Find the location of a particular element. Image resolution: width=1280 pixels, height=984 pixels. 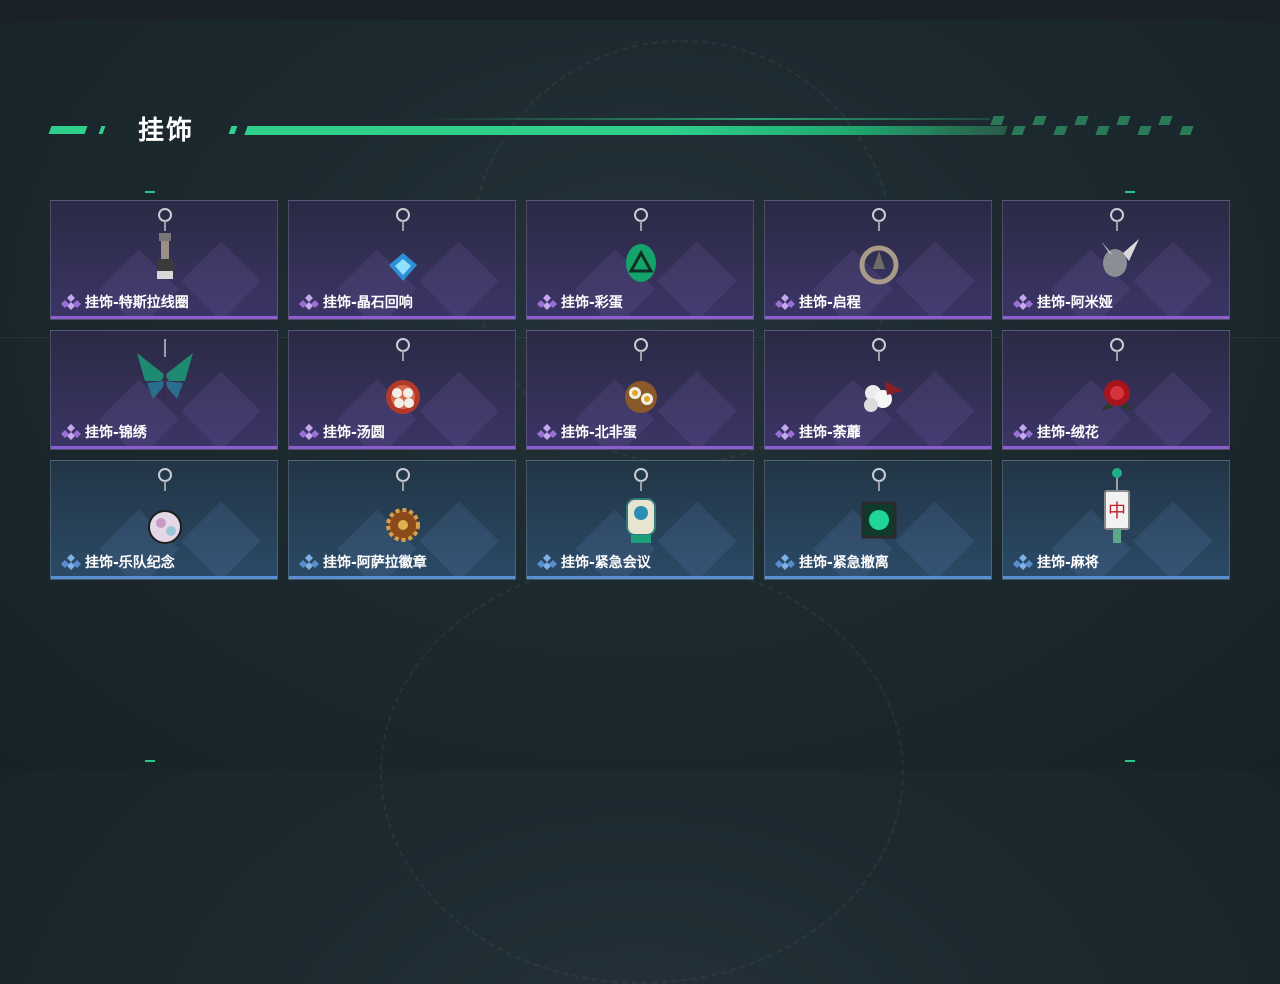

card-label-row: 挂饰-特斯拉线圈 is located at coordinates (125, 302).